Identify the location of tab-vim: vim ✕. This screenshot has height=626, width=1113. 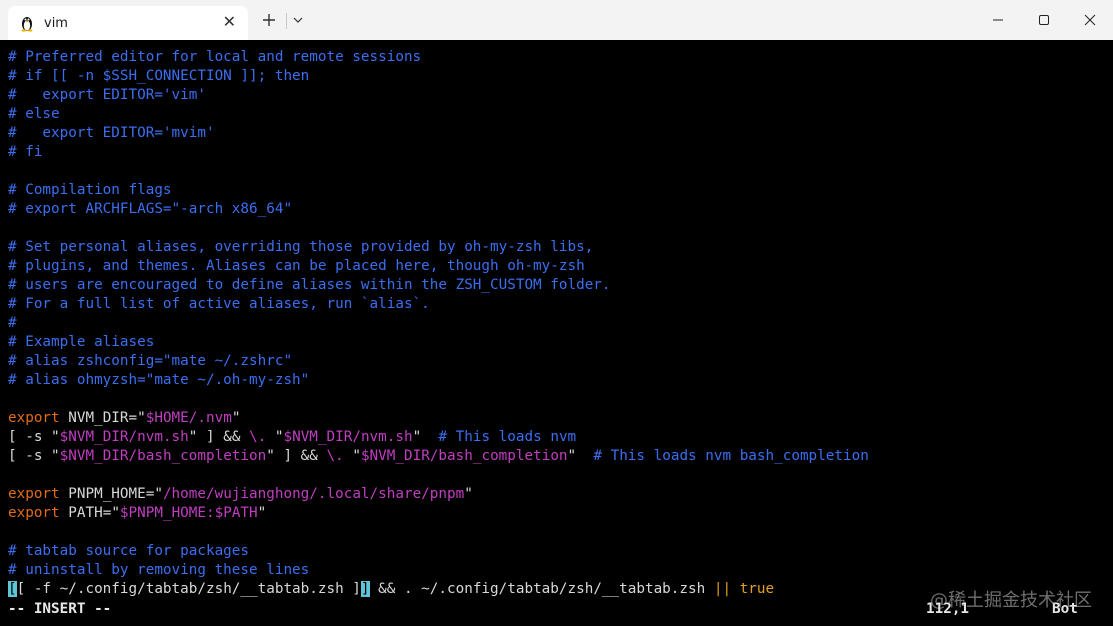
(128, 23).